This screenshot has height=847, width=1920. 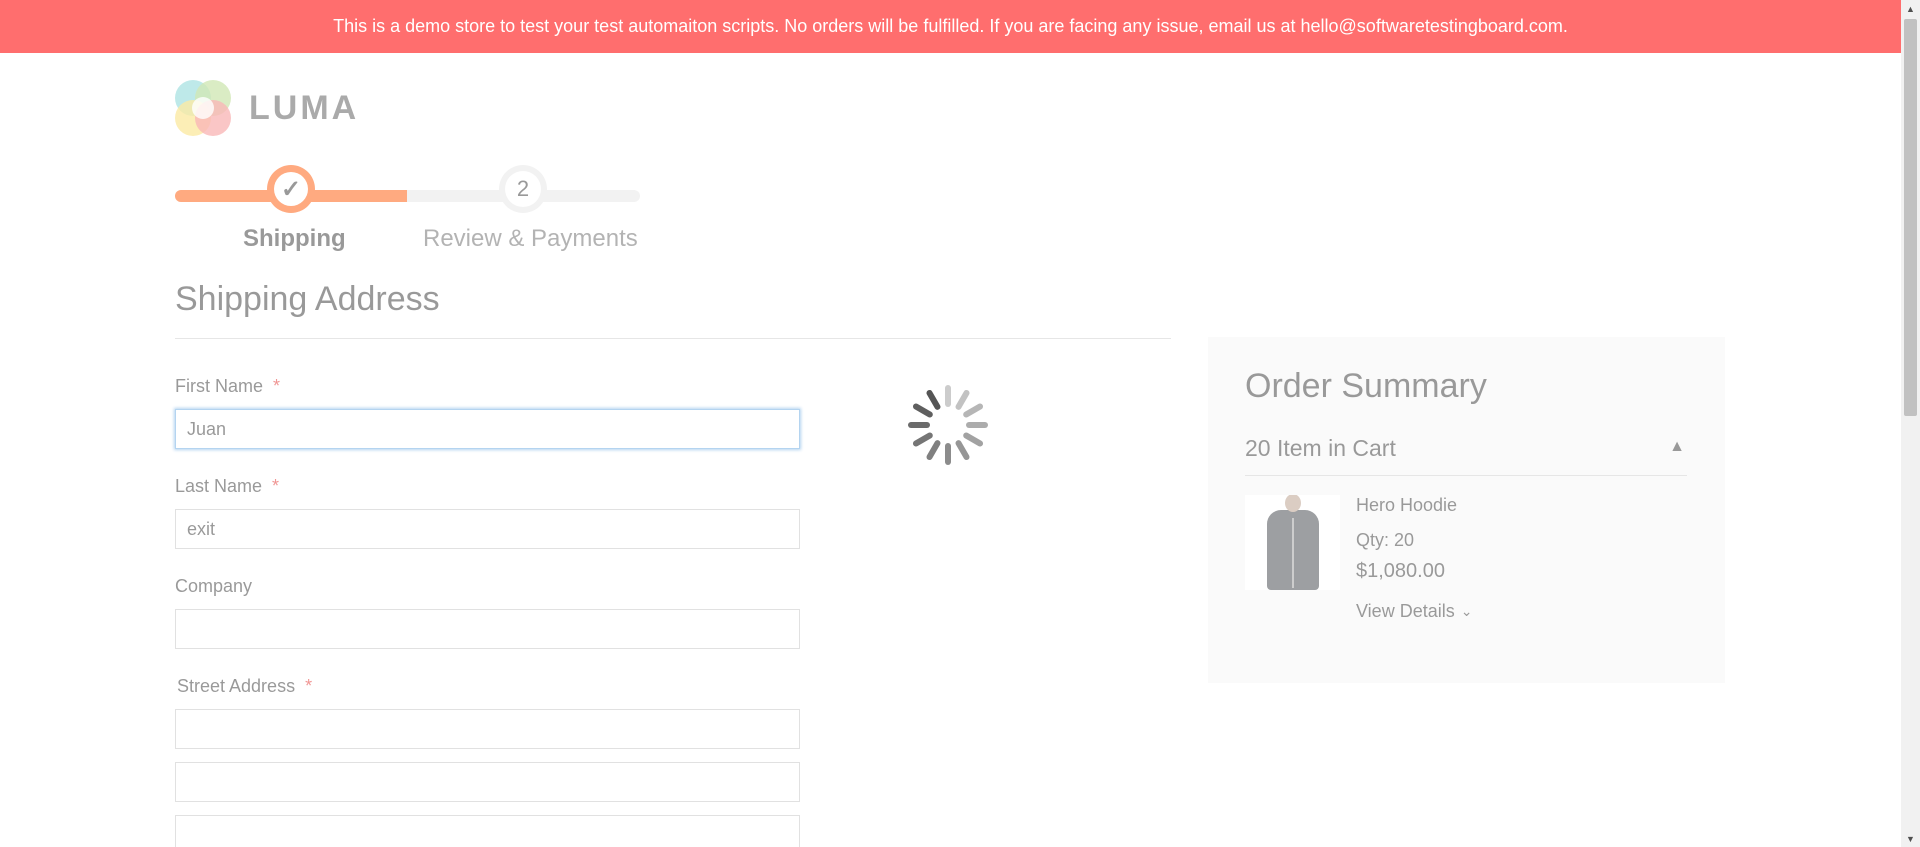 What do you see at coordinates (1400, 571) in the screenshot?
I see `product-price: $1,080.00` at bounding box center [1400, 571].